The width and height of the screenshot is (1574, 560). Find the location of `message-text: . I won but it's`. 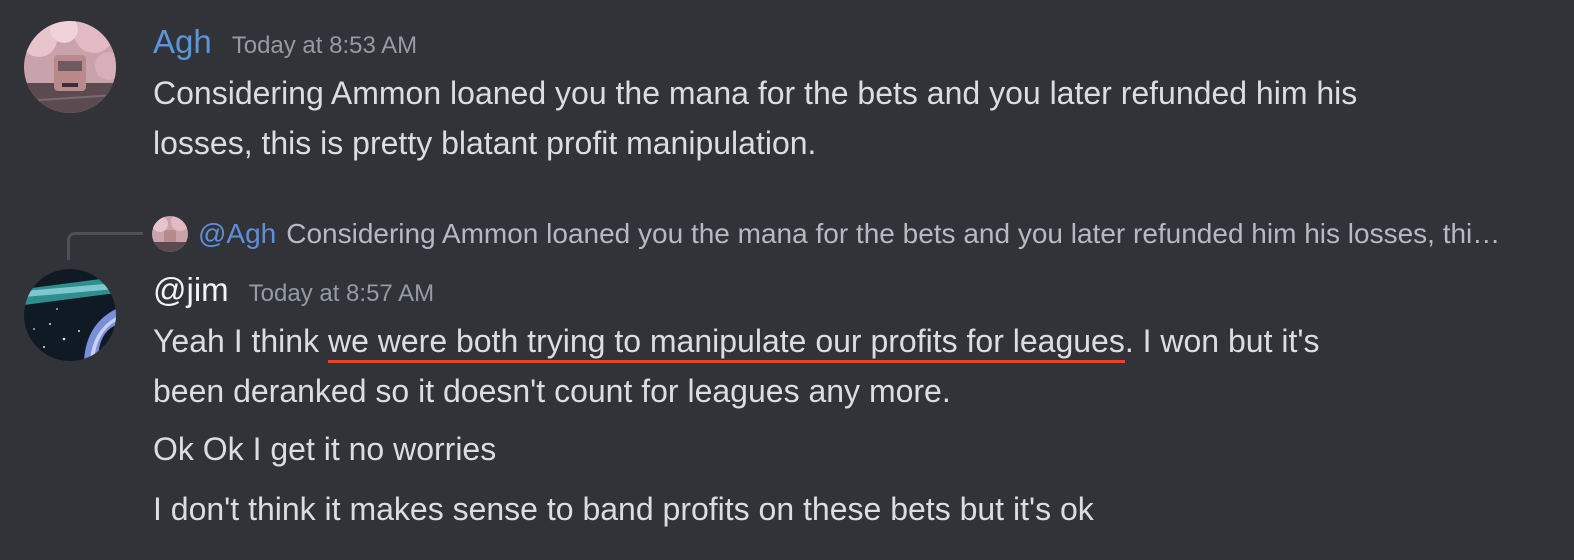

message-text: . I won but it's is located at coordinates (1222, 341).